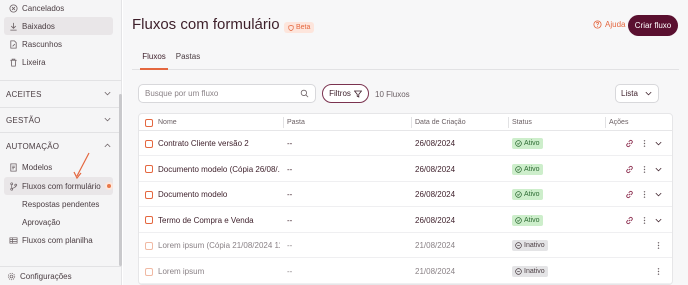 The width and height of the screenshot is (688, 285). Describe the element at coordinates (154, 61) in the screenshot. I see `tab-fluxos: Fluxos` at that location.